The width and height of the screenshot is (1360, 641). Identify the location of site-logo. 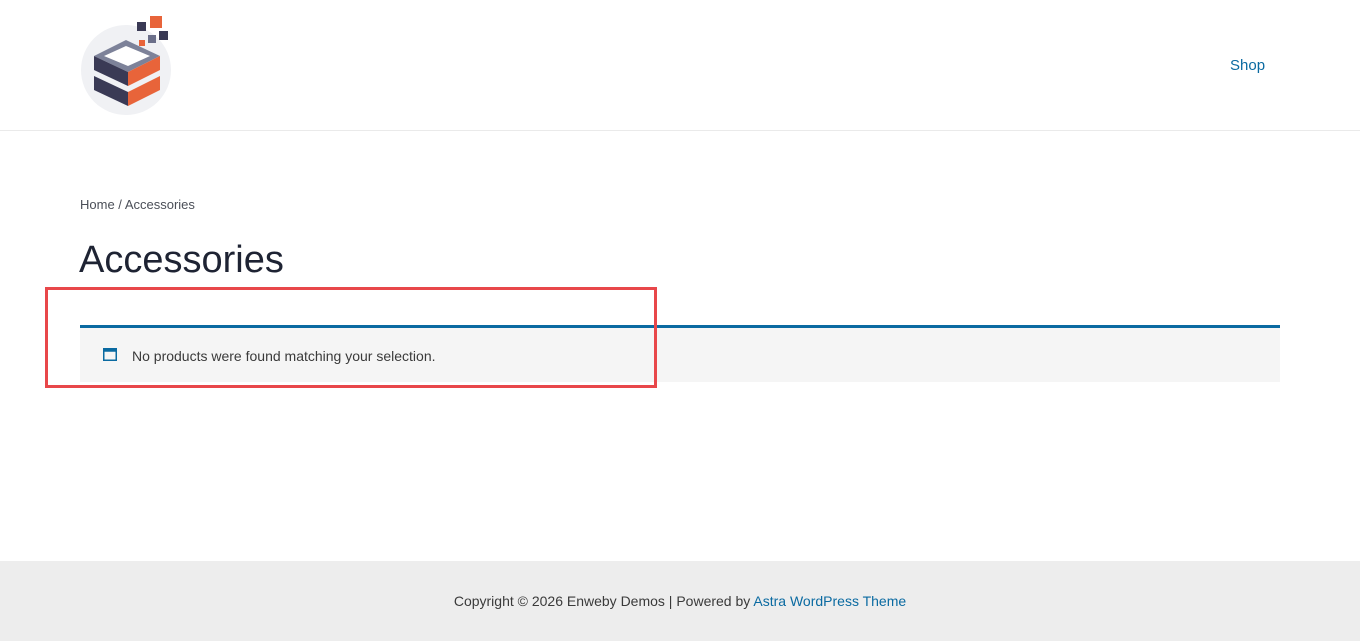
(126, 65).